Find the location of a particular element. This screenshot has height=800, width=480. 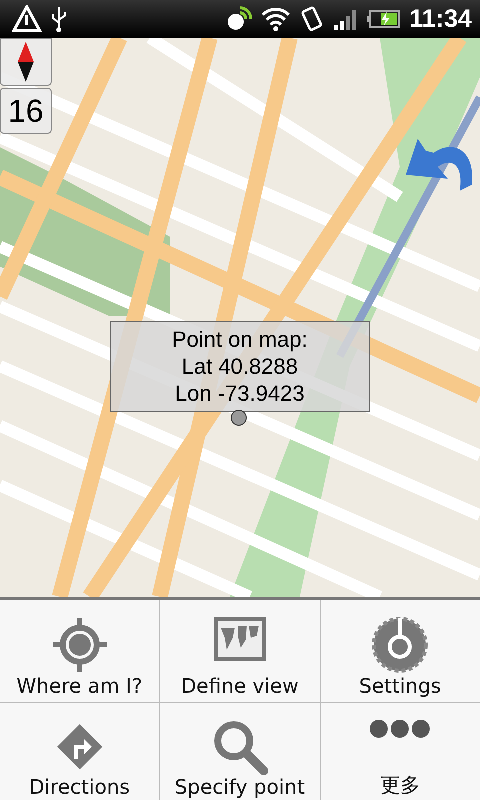

menu-item: Where am I? is located at coordinates (80, 651).